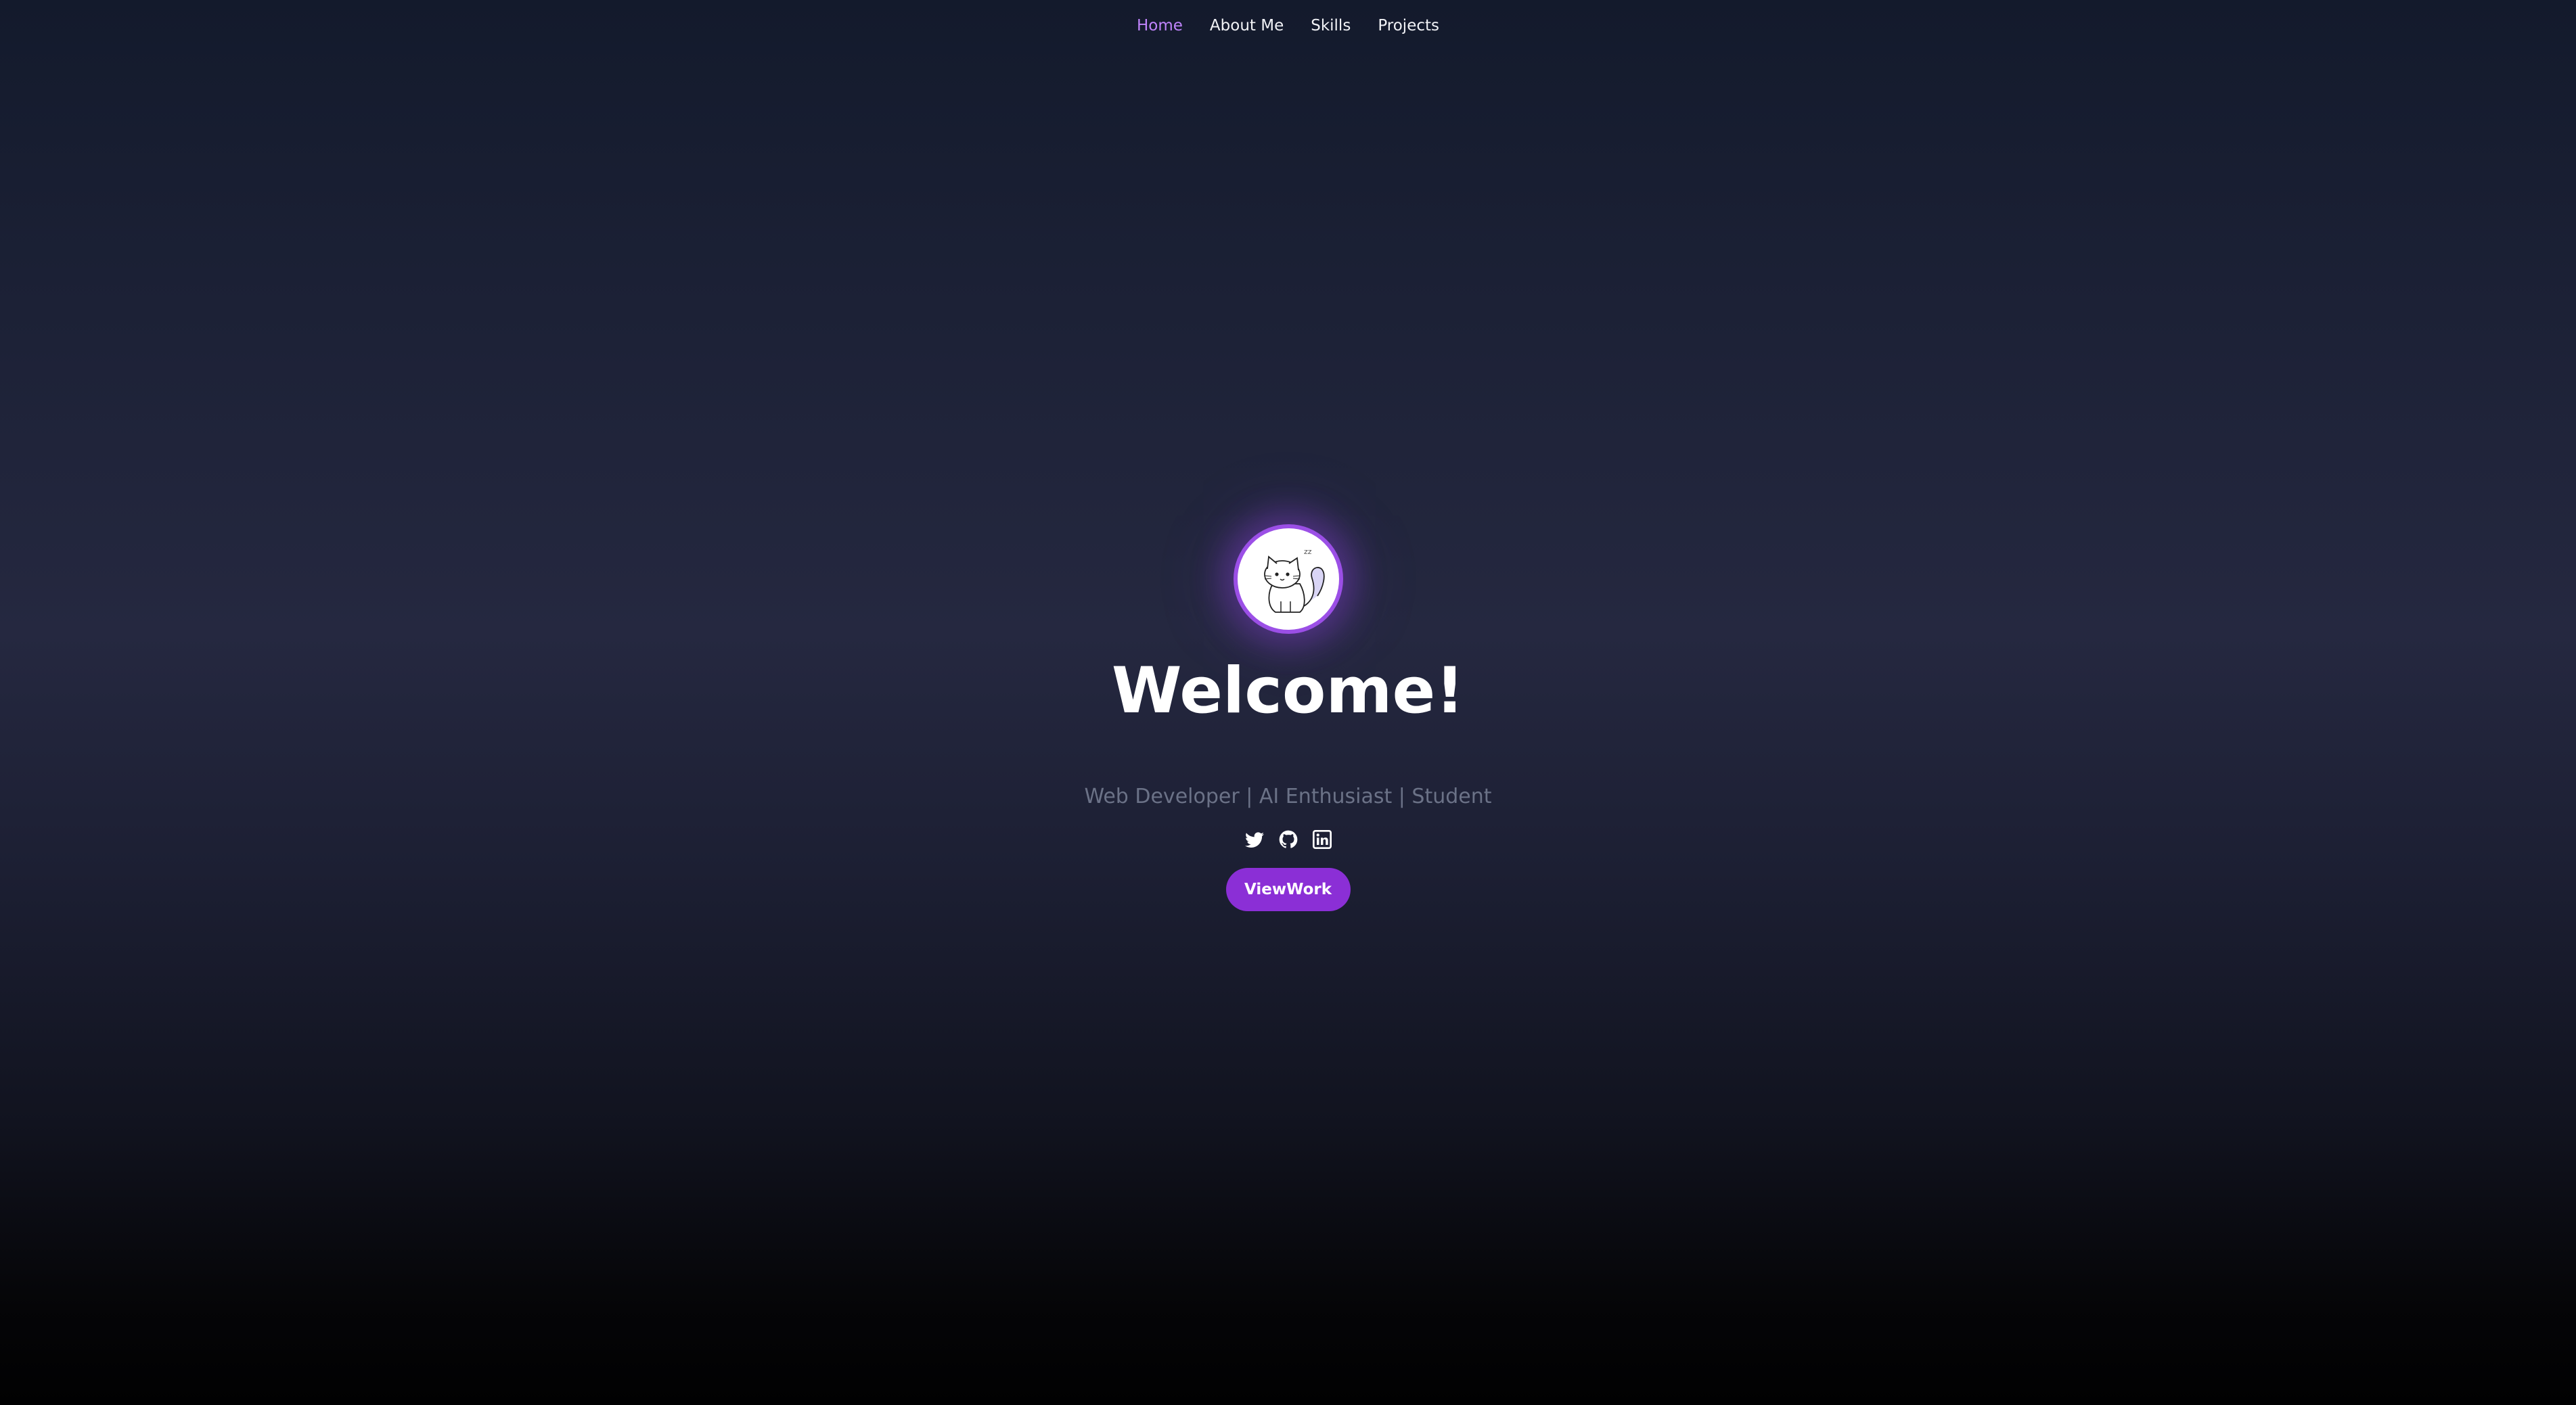  Describe the element at coordinates (1288, 691) in the screenshot. I see `page-title: Welcome!` at that location.